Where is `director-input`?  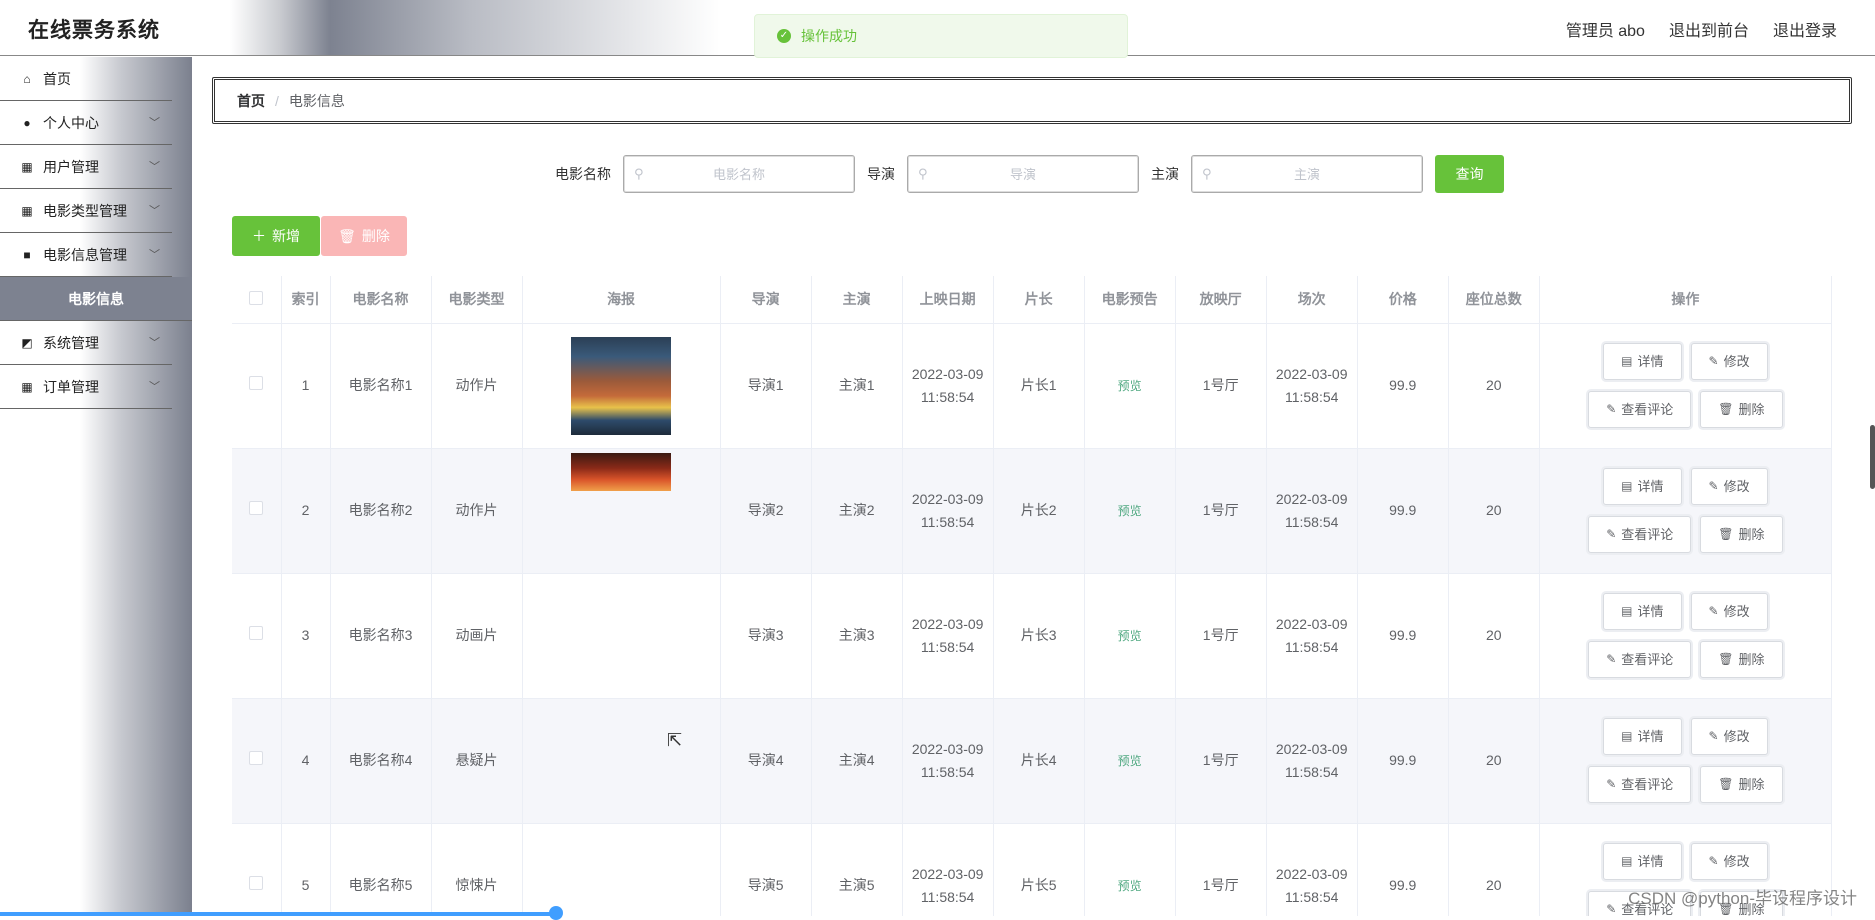
director-input is located at coordinates (1023, 174).